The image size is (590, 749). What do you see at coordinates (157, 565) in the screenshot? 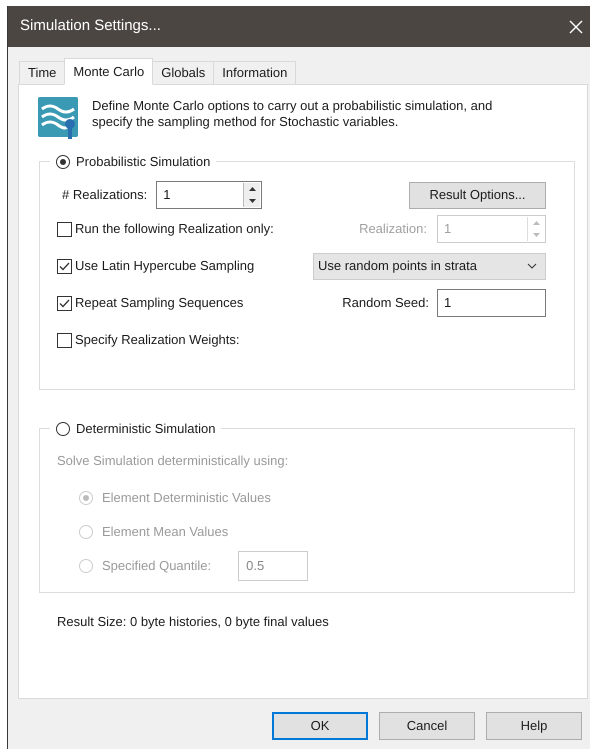
I see `method-label: Specified Quantile:` at bounding box center [157, 565].